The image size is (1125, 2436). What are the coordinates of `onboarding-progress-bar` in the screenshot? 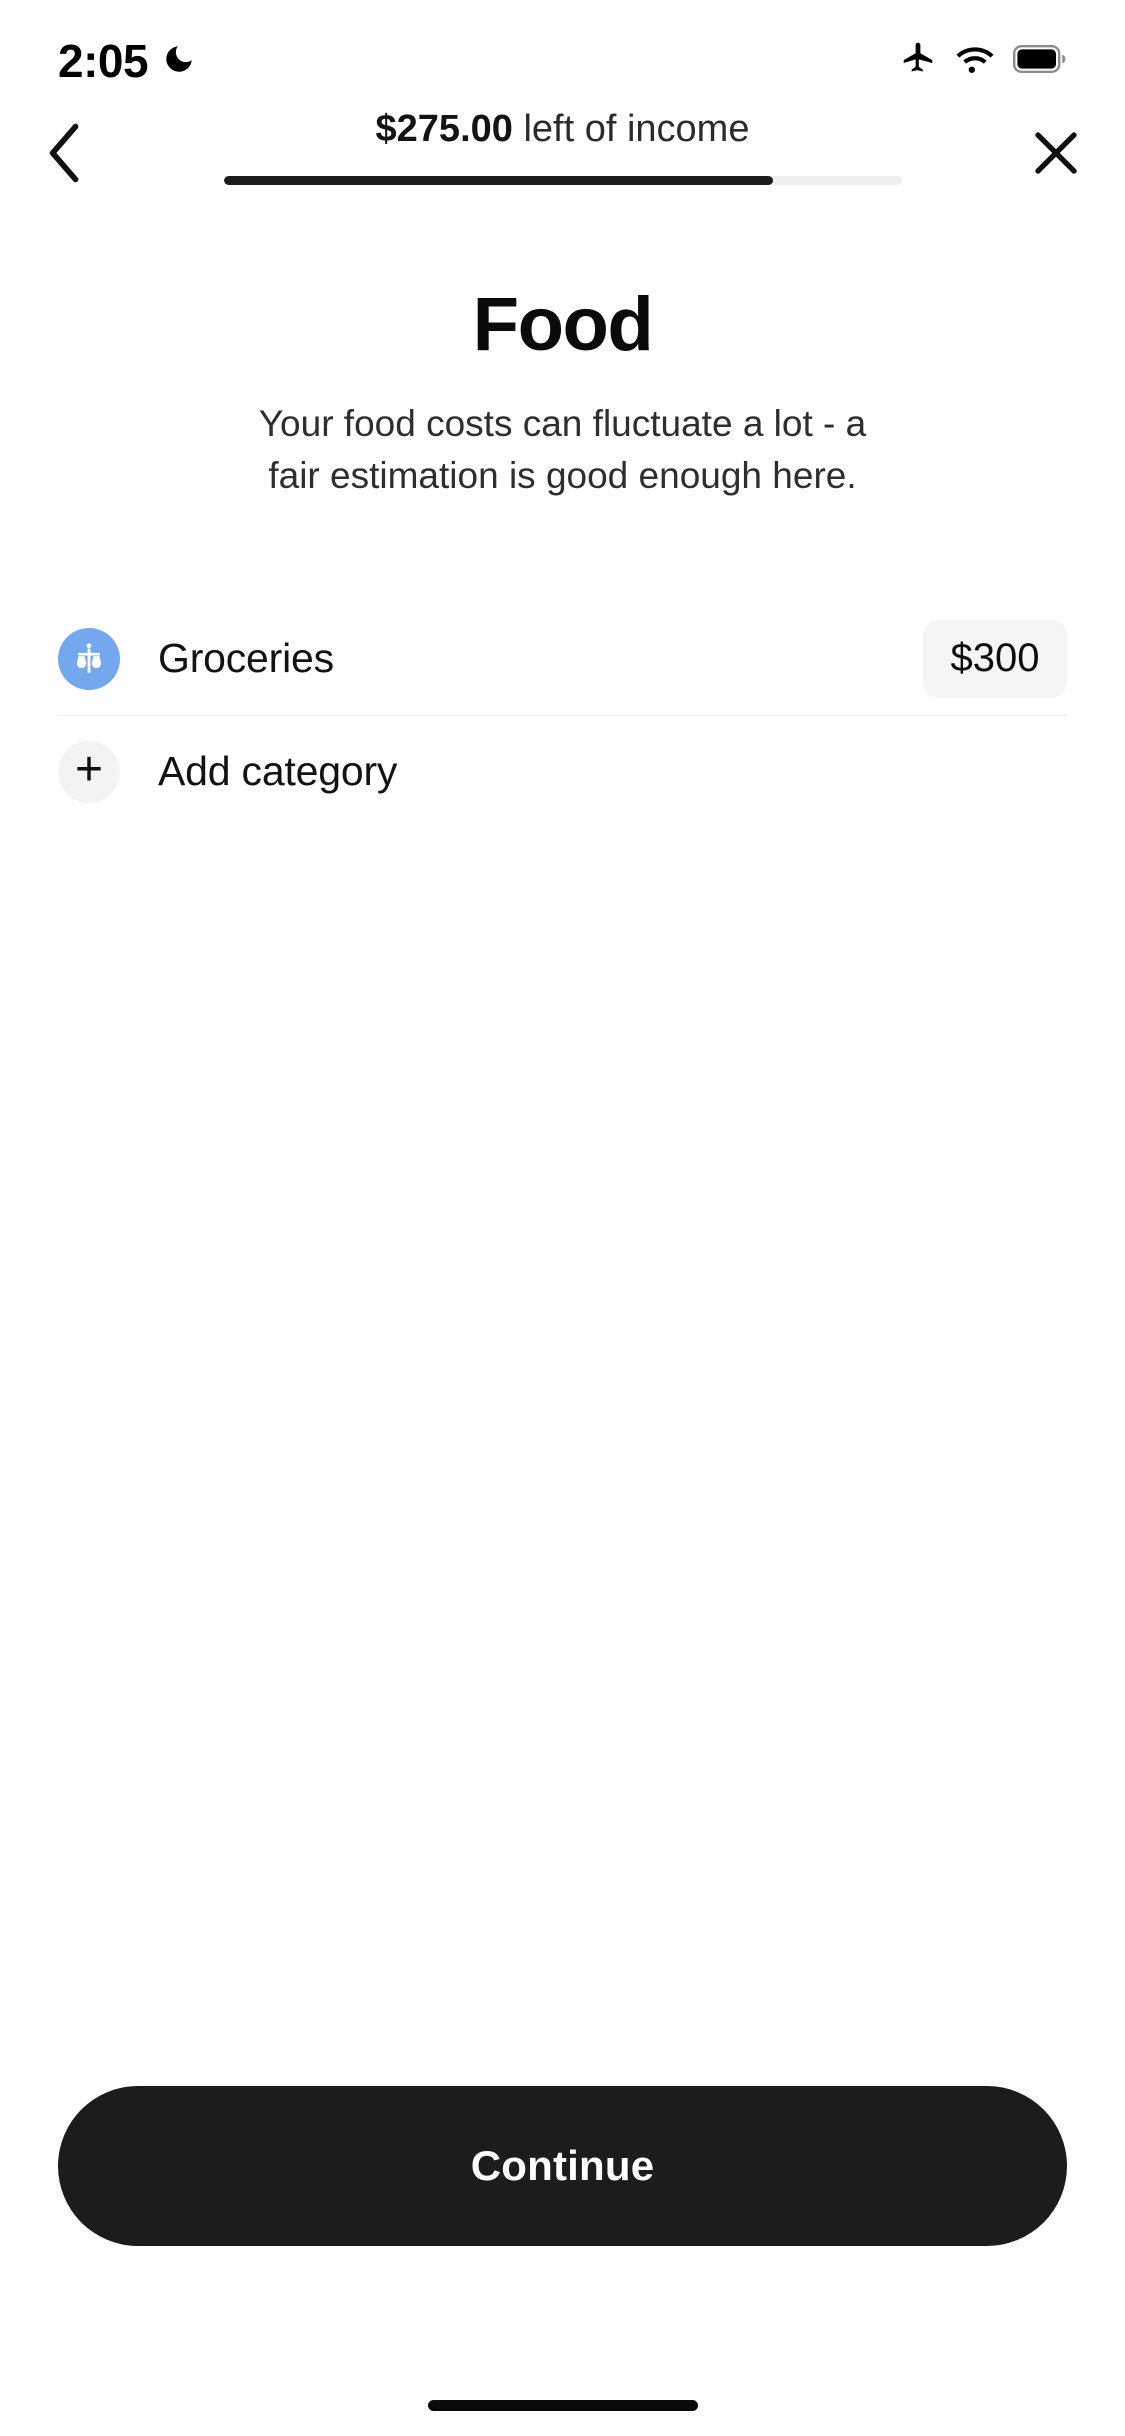 It's located at (562, 180).